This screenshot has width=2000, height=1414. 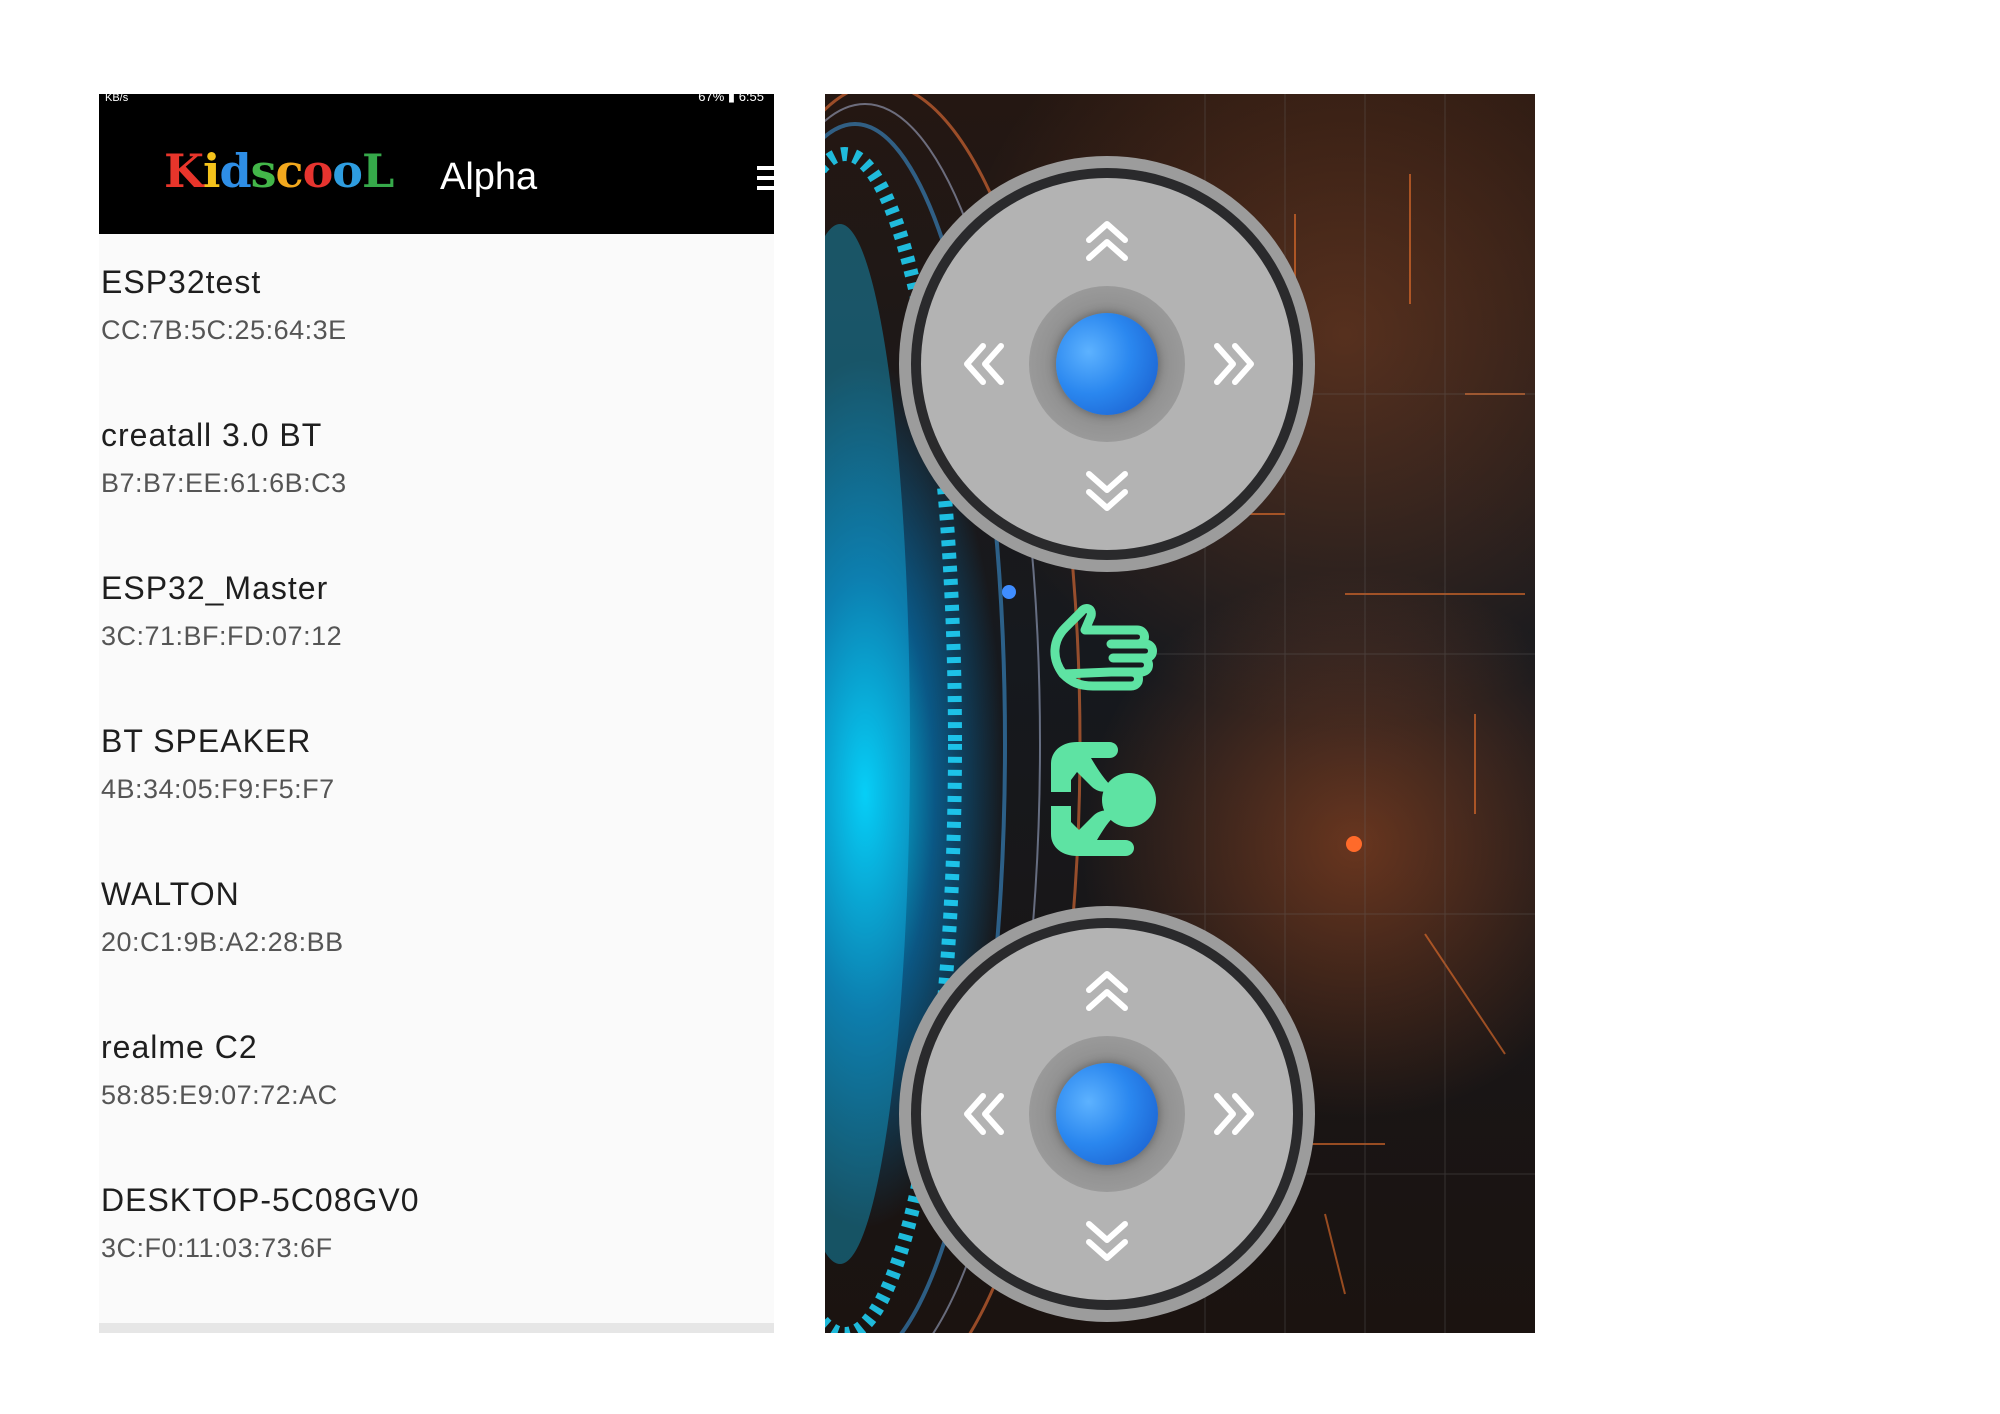 I want to click on device-item: BT SPEAKER 4B:34:05:F9:F5:F7, so click(x=436, y=768).